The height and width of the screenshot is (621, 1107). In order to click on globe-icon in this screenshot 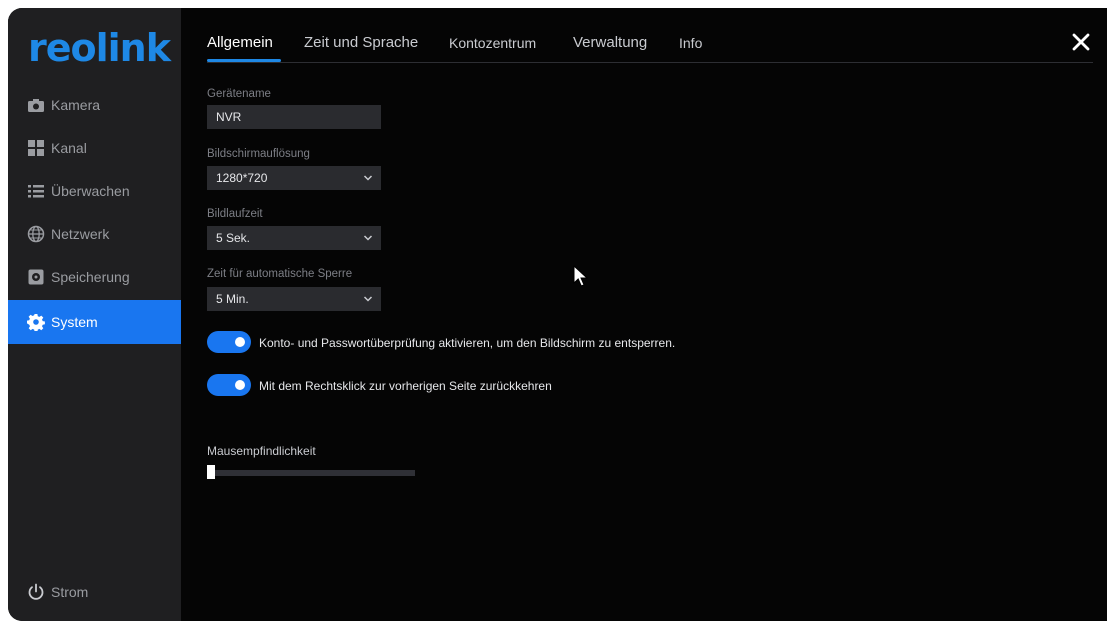, I will do `click(36, 234)`.